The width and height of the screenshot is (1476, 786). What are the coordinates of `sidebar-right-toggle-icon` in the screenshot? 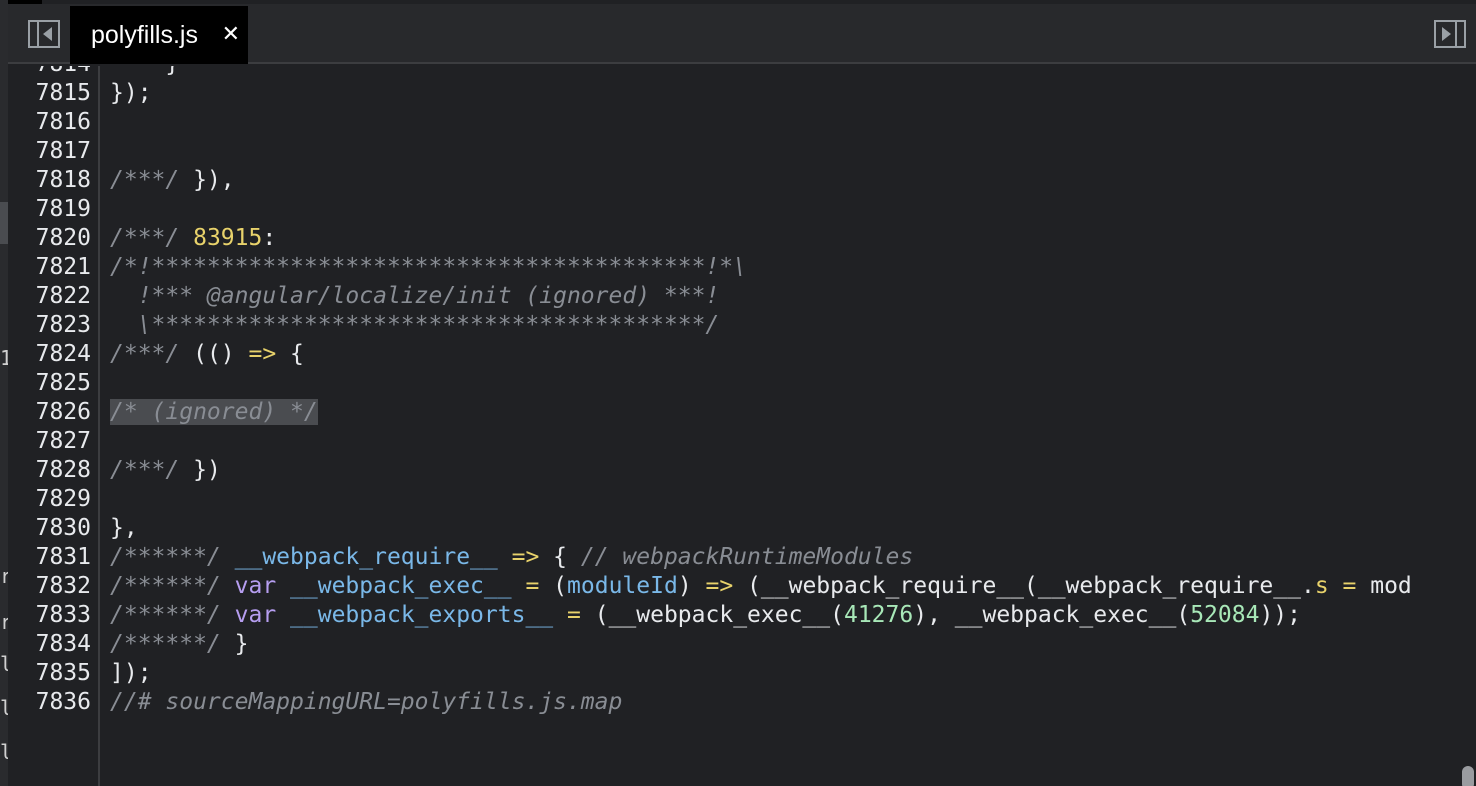 It's located at (1450, 34).